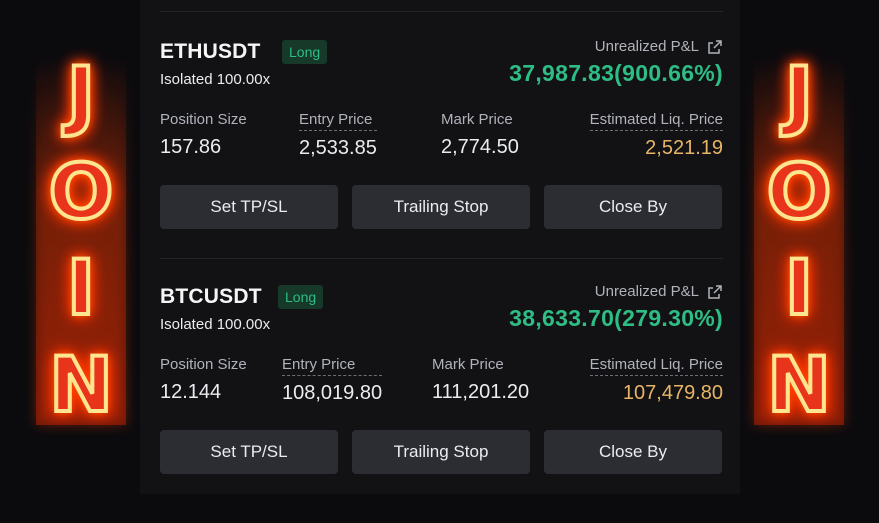 This screenshot has height=523, width=879. Describe the element at coordinates (332, 393) in the screenshot. I see `entry-price-value: 108,019.80` at that location.